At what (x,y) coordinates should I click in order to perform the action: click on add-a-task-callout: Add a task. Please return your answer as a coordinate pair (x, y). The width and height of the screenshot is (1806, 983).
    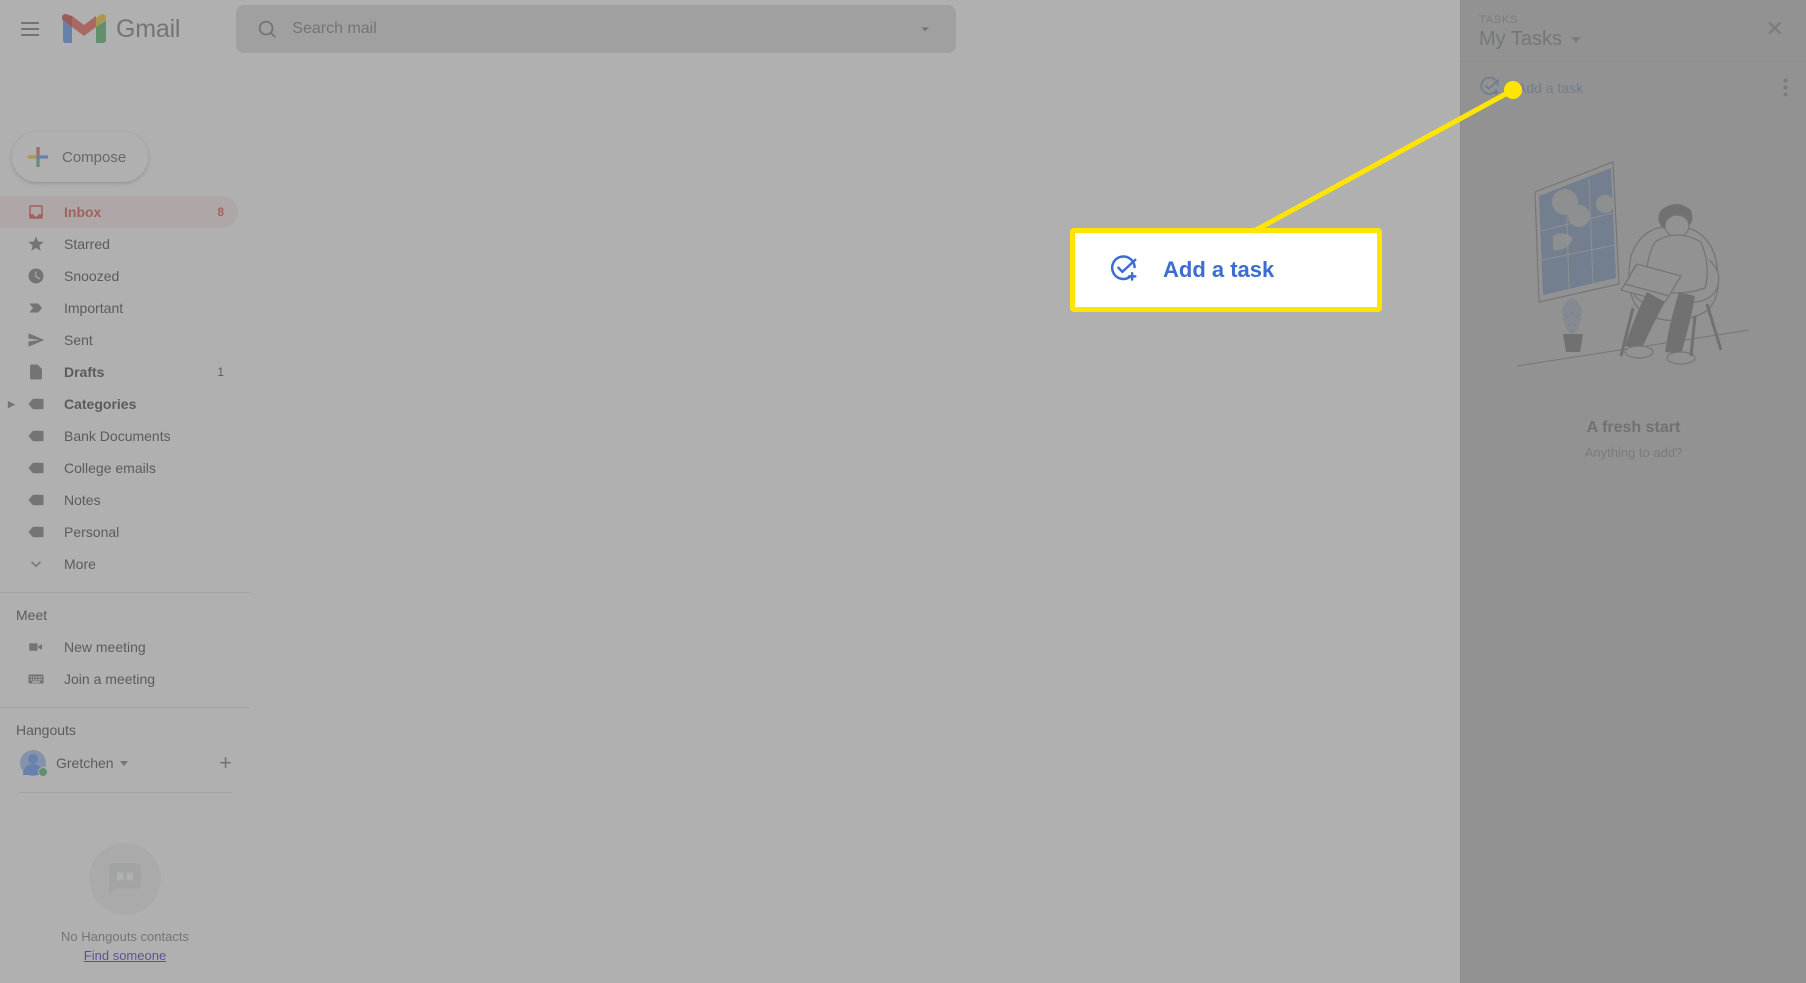
    Looking at the image, I should click on (1226, 270).